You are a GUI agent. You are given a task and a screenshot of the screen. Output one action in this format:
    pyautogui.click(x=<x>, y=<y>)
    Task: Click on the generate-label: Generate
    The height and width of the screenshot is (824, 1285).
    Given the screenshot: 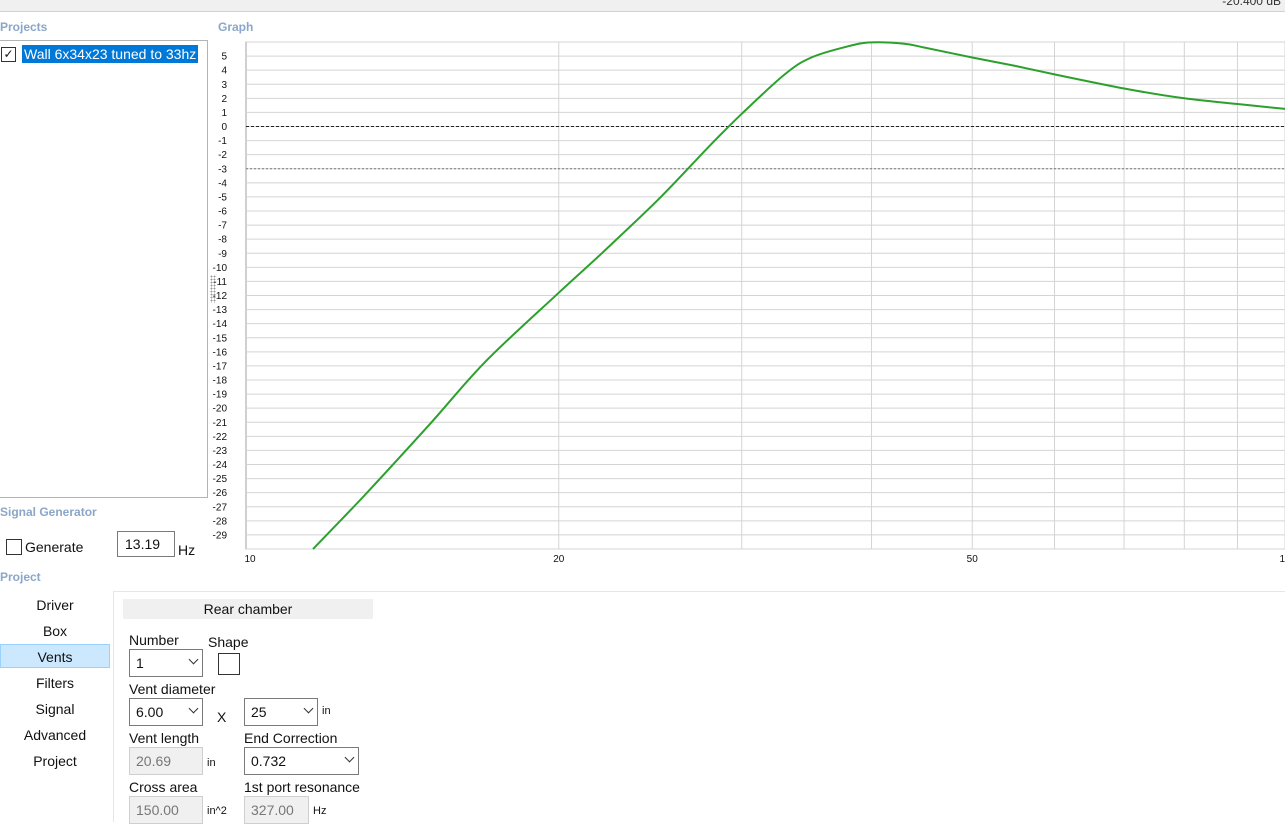 What is the action you would take?
    pyautogui.click(x=54, y=547)
    